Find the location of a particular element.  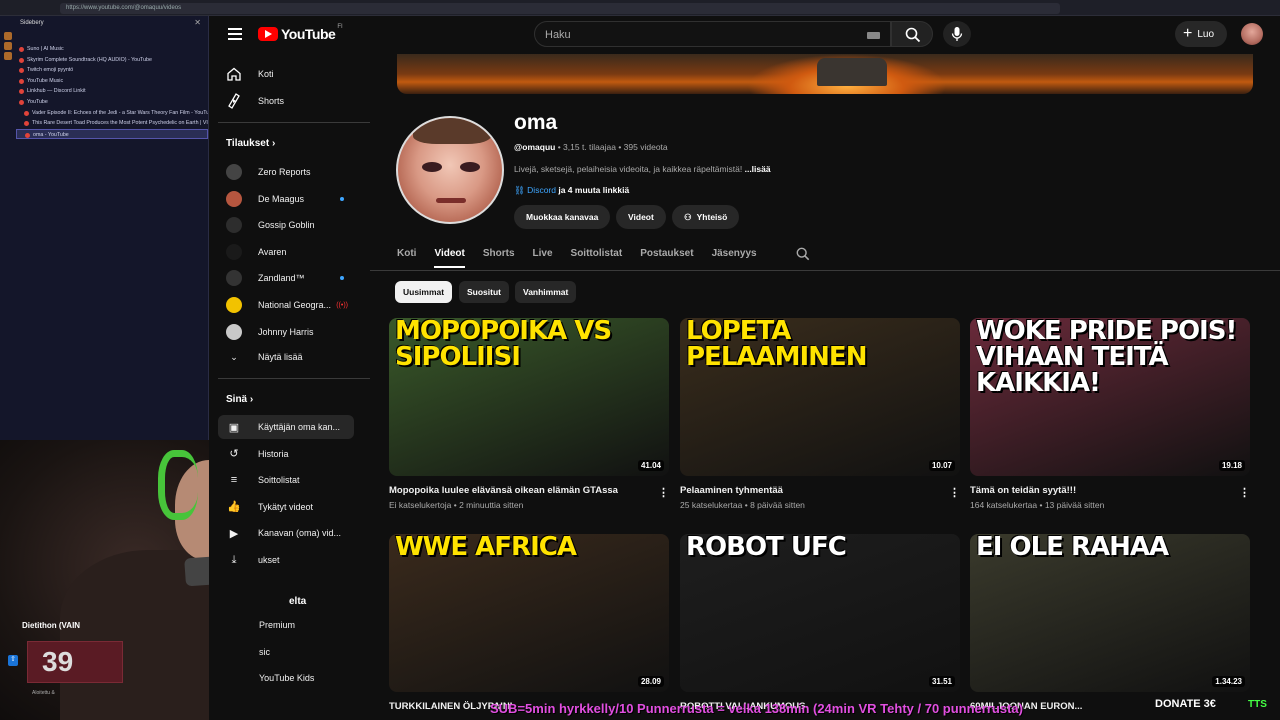

thumbnail-text: EI OLE RAHAA is located at coordinates (1072, 548).